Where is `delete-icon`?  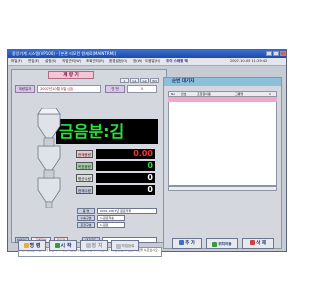 delete-icon is located at coordinates (253, 242).